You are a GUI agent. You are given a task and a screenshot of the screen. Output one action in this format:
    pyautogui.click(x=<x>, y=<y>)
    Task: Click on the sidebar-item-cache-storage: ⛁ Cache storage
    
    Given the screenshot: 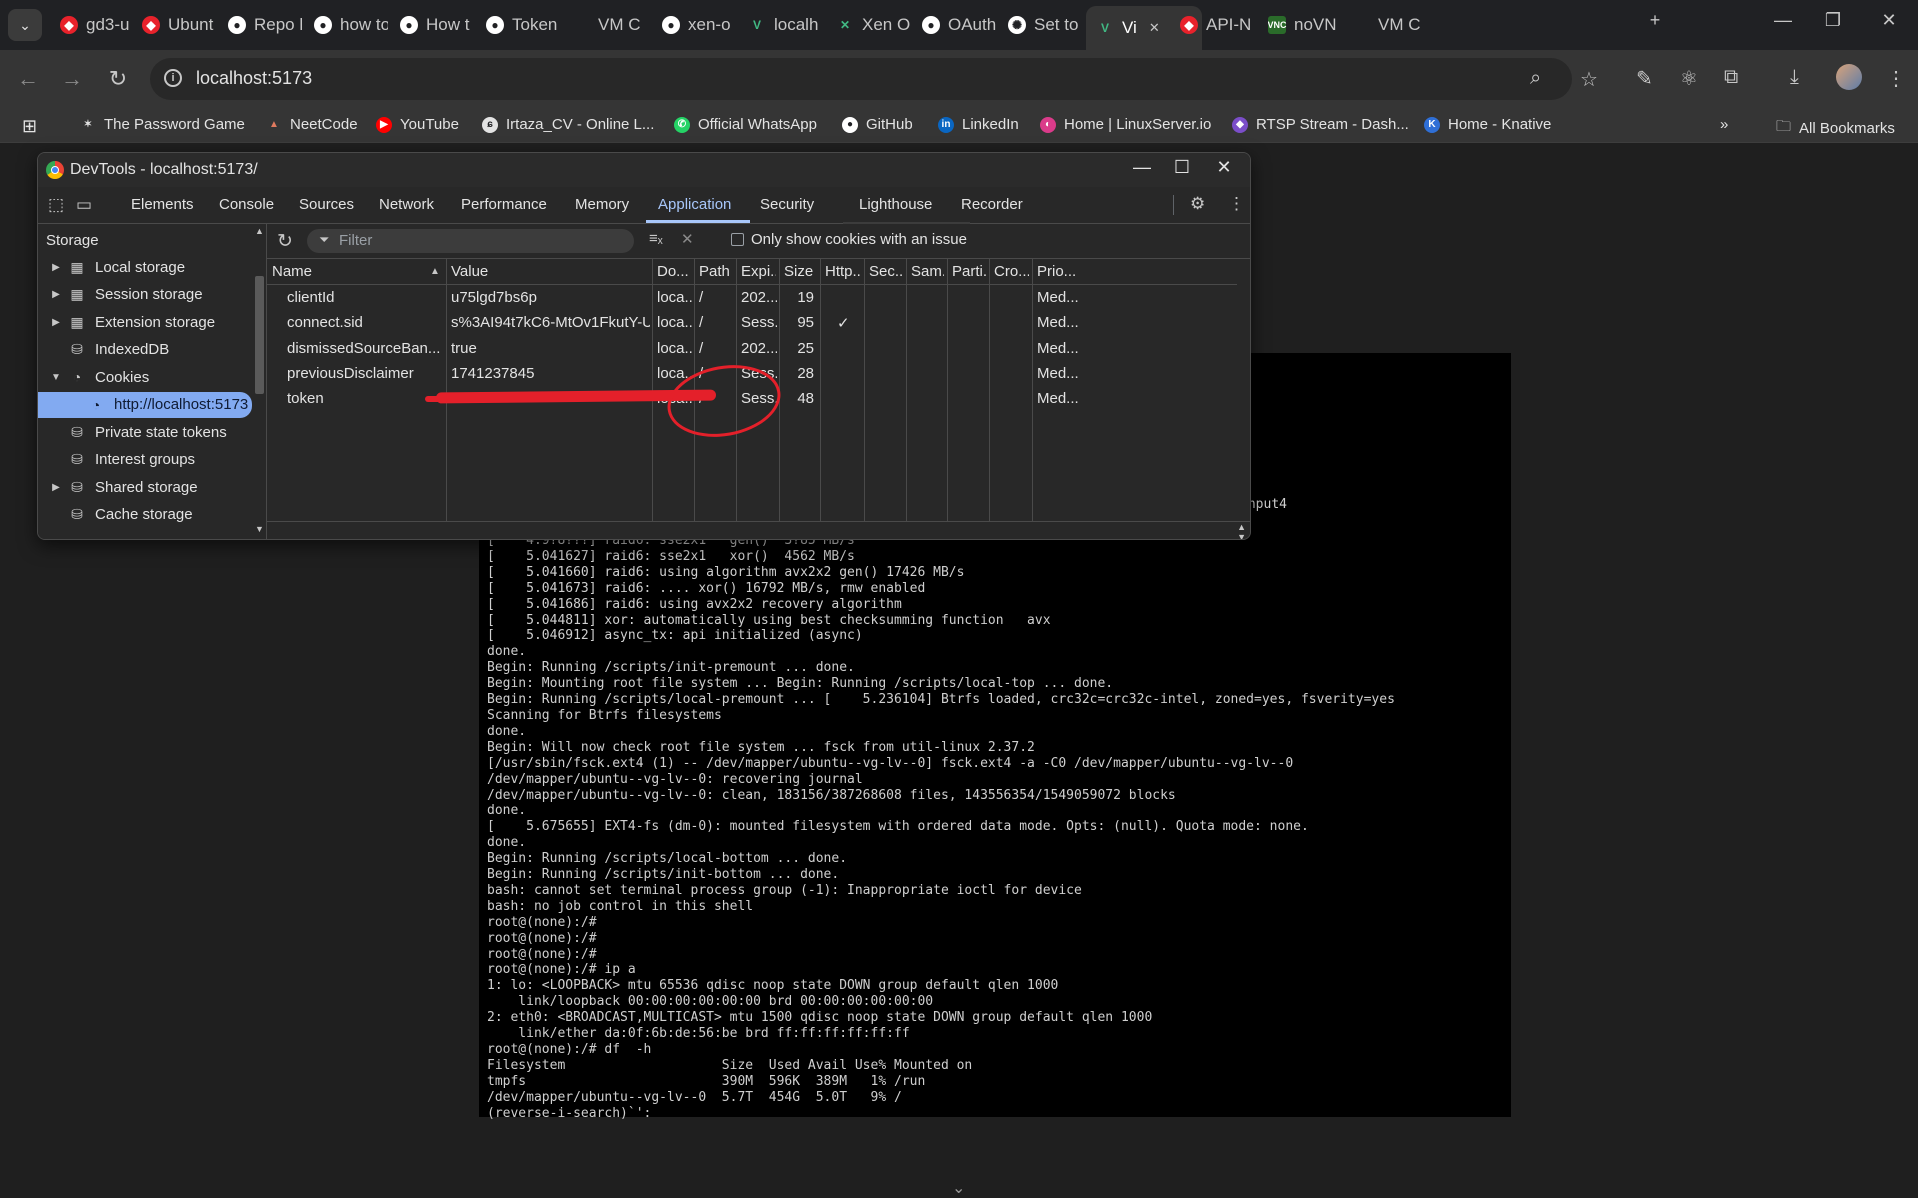 What is the action you would take?
    pyautogui.click(x=145, y=515)
    